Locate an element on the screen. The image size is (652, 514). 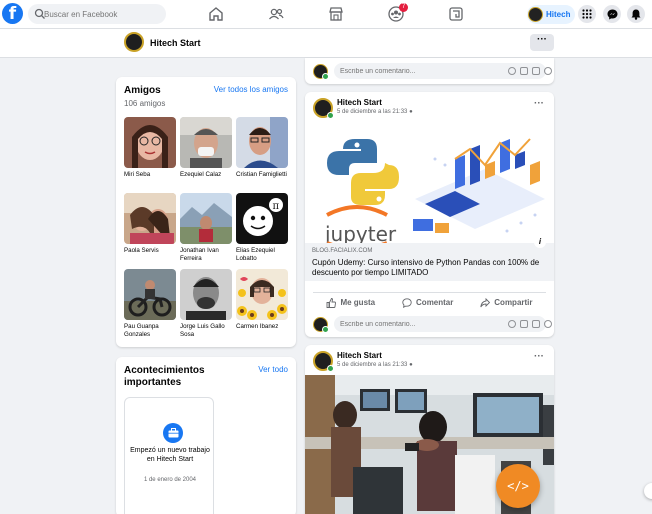
svg-text: jupyter is located at coordinates (360, 232).